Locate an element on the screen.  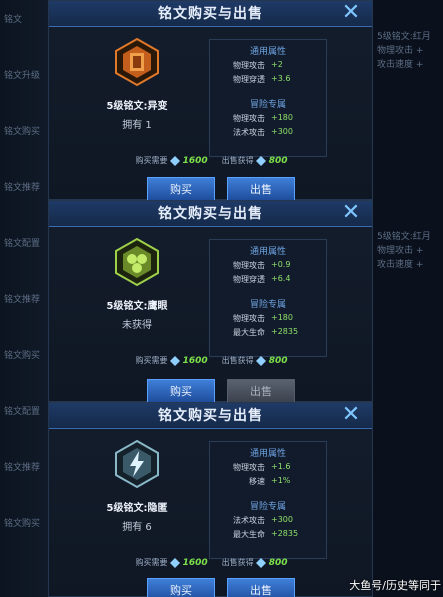
background-menu-item: 铭文 is located at coordinates (13, 20).